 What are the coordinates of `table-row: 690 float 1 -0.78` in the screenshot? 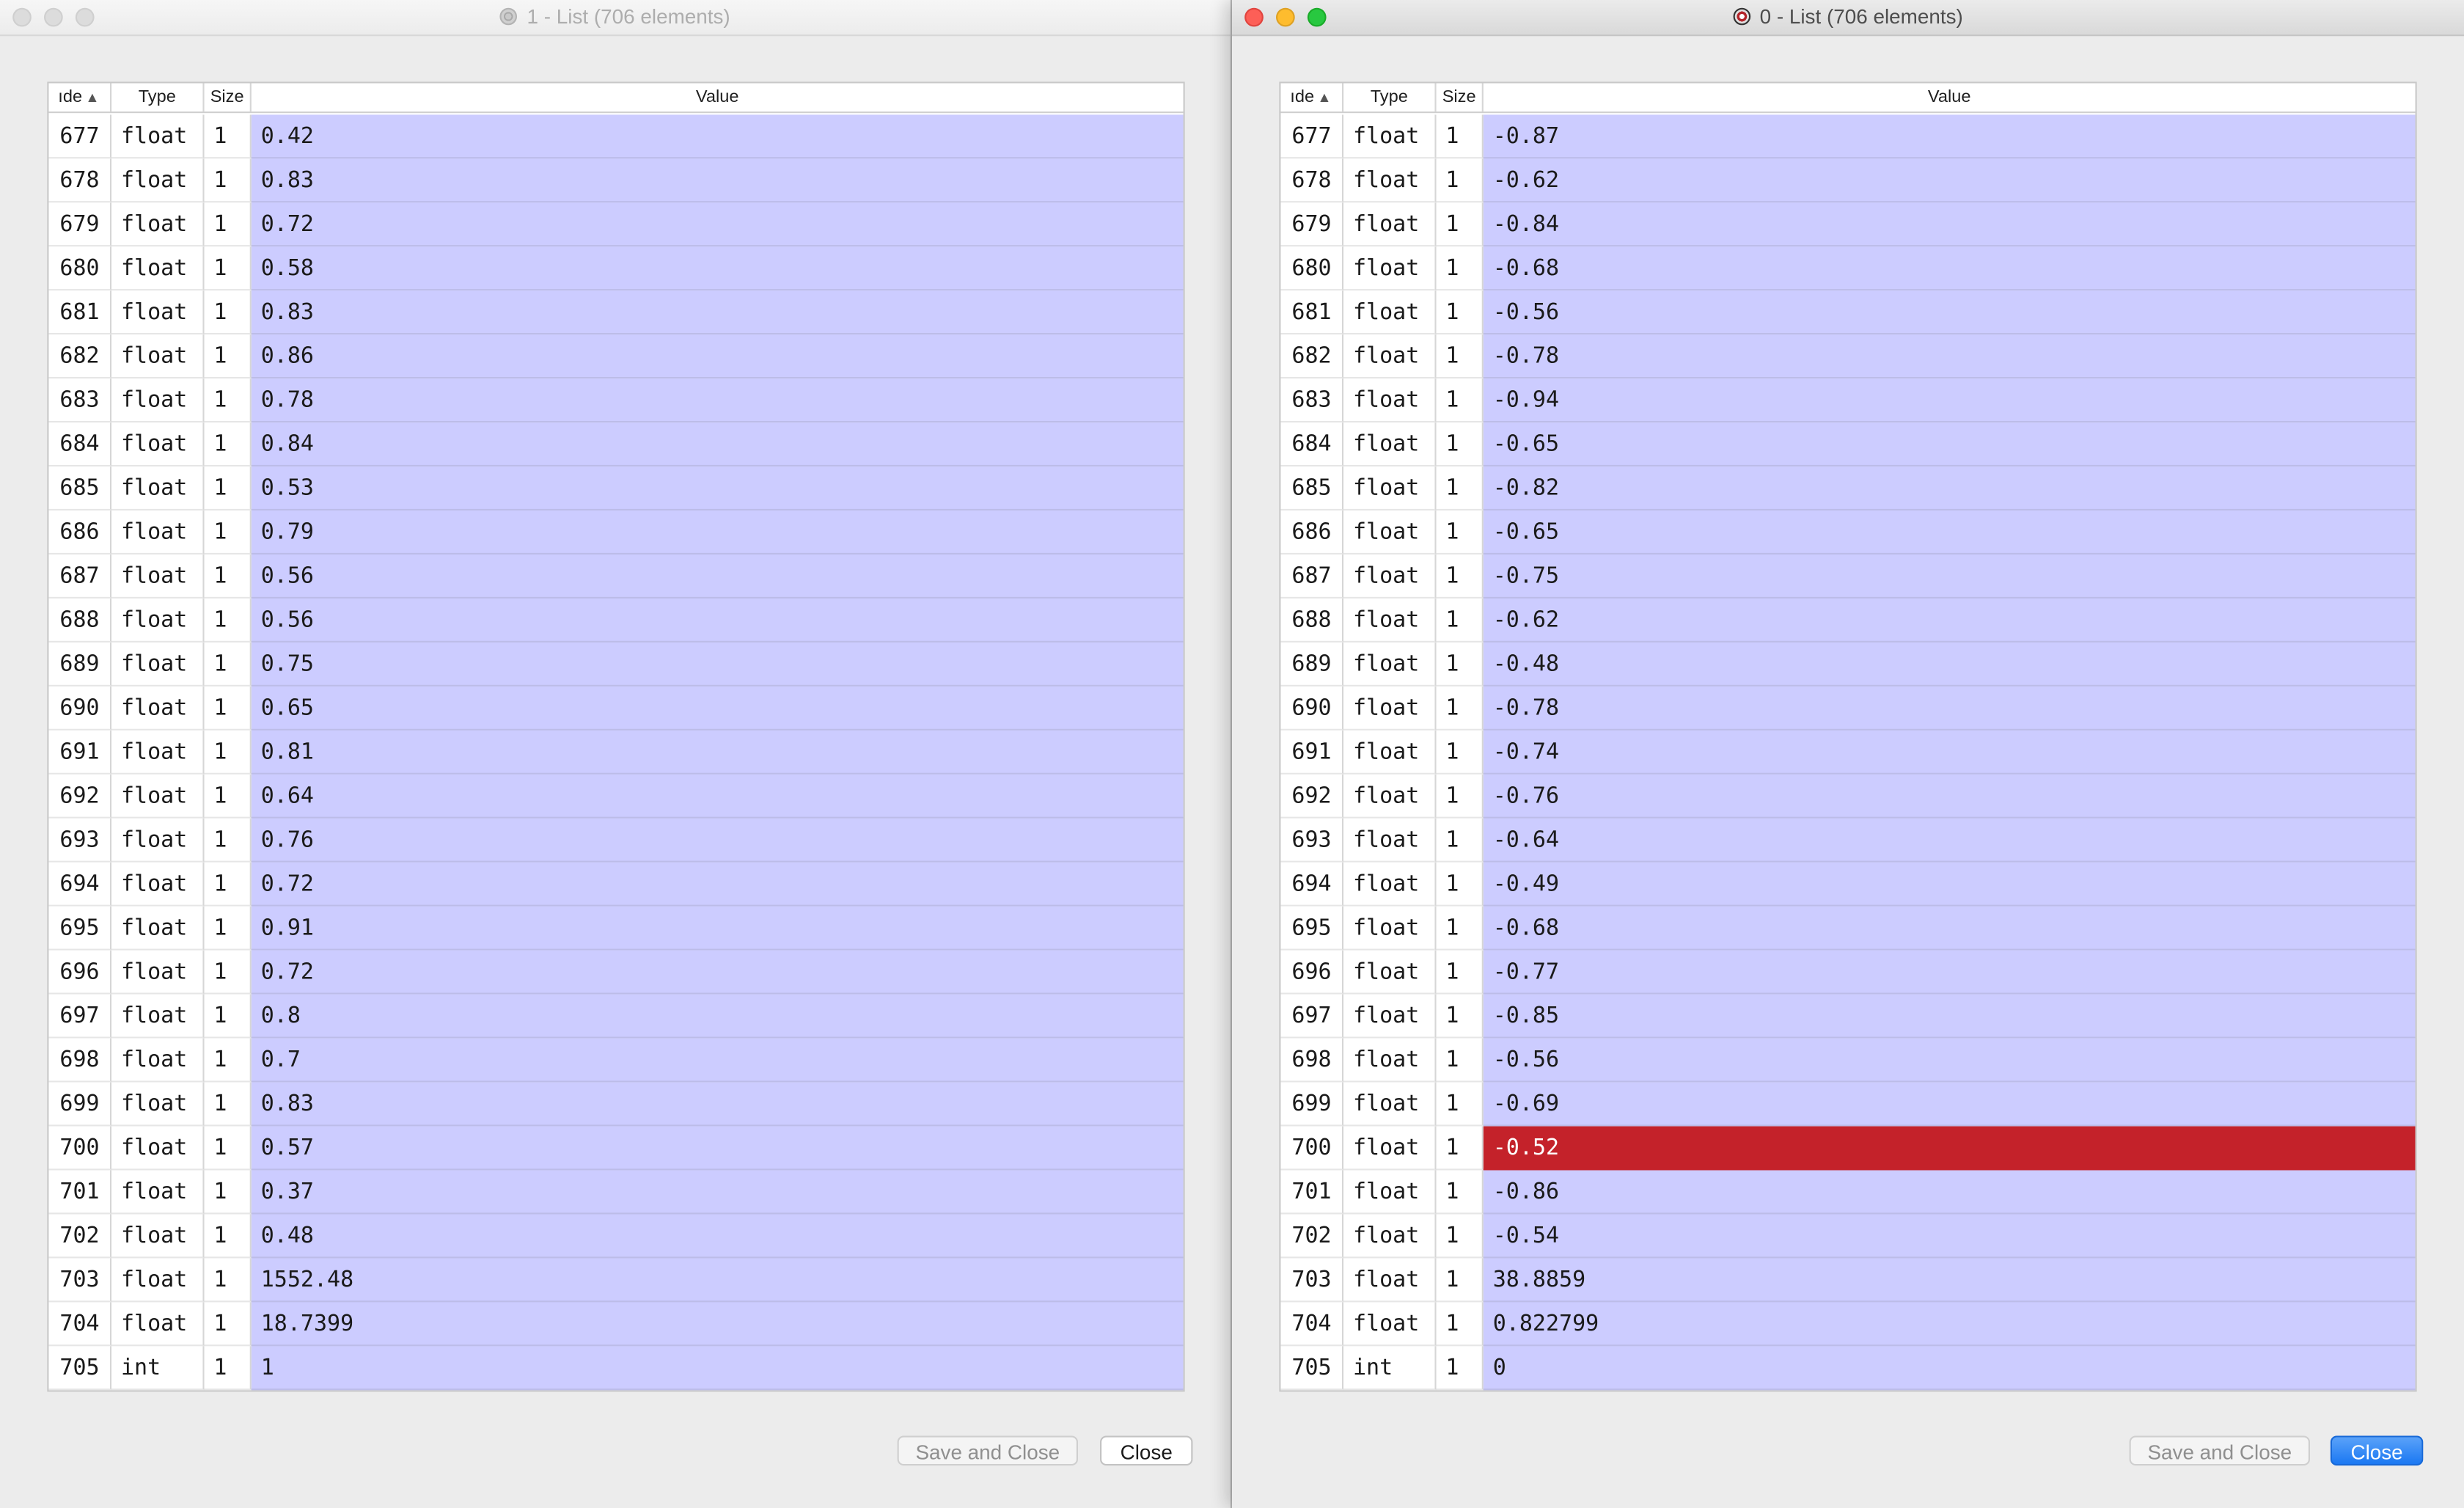 It's located at (1848, 708).